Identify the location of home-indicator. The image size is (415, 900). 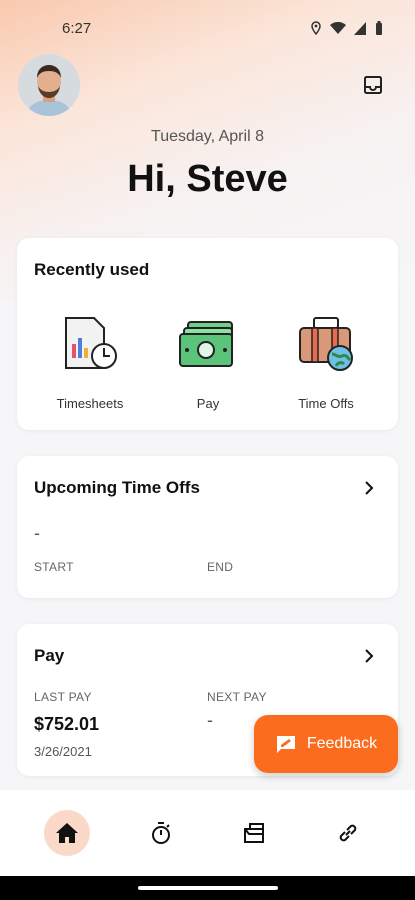
(207, 888).